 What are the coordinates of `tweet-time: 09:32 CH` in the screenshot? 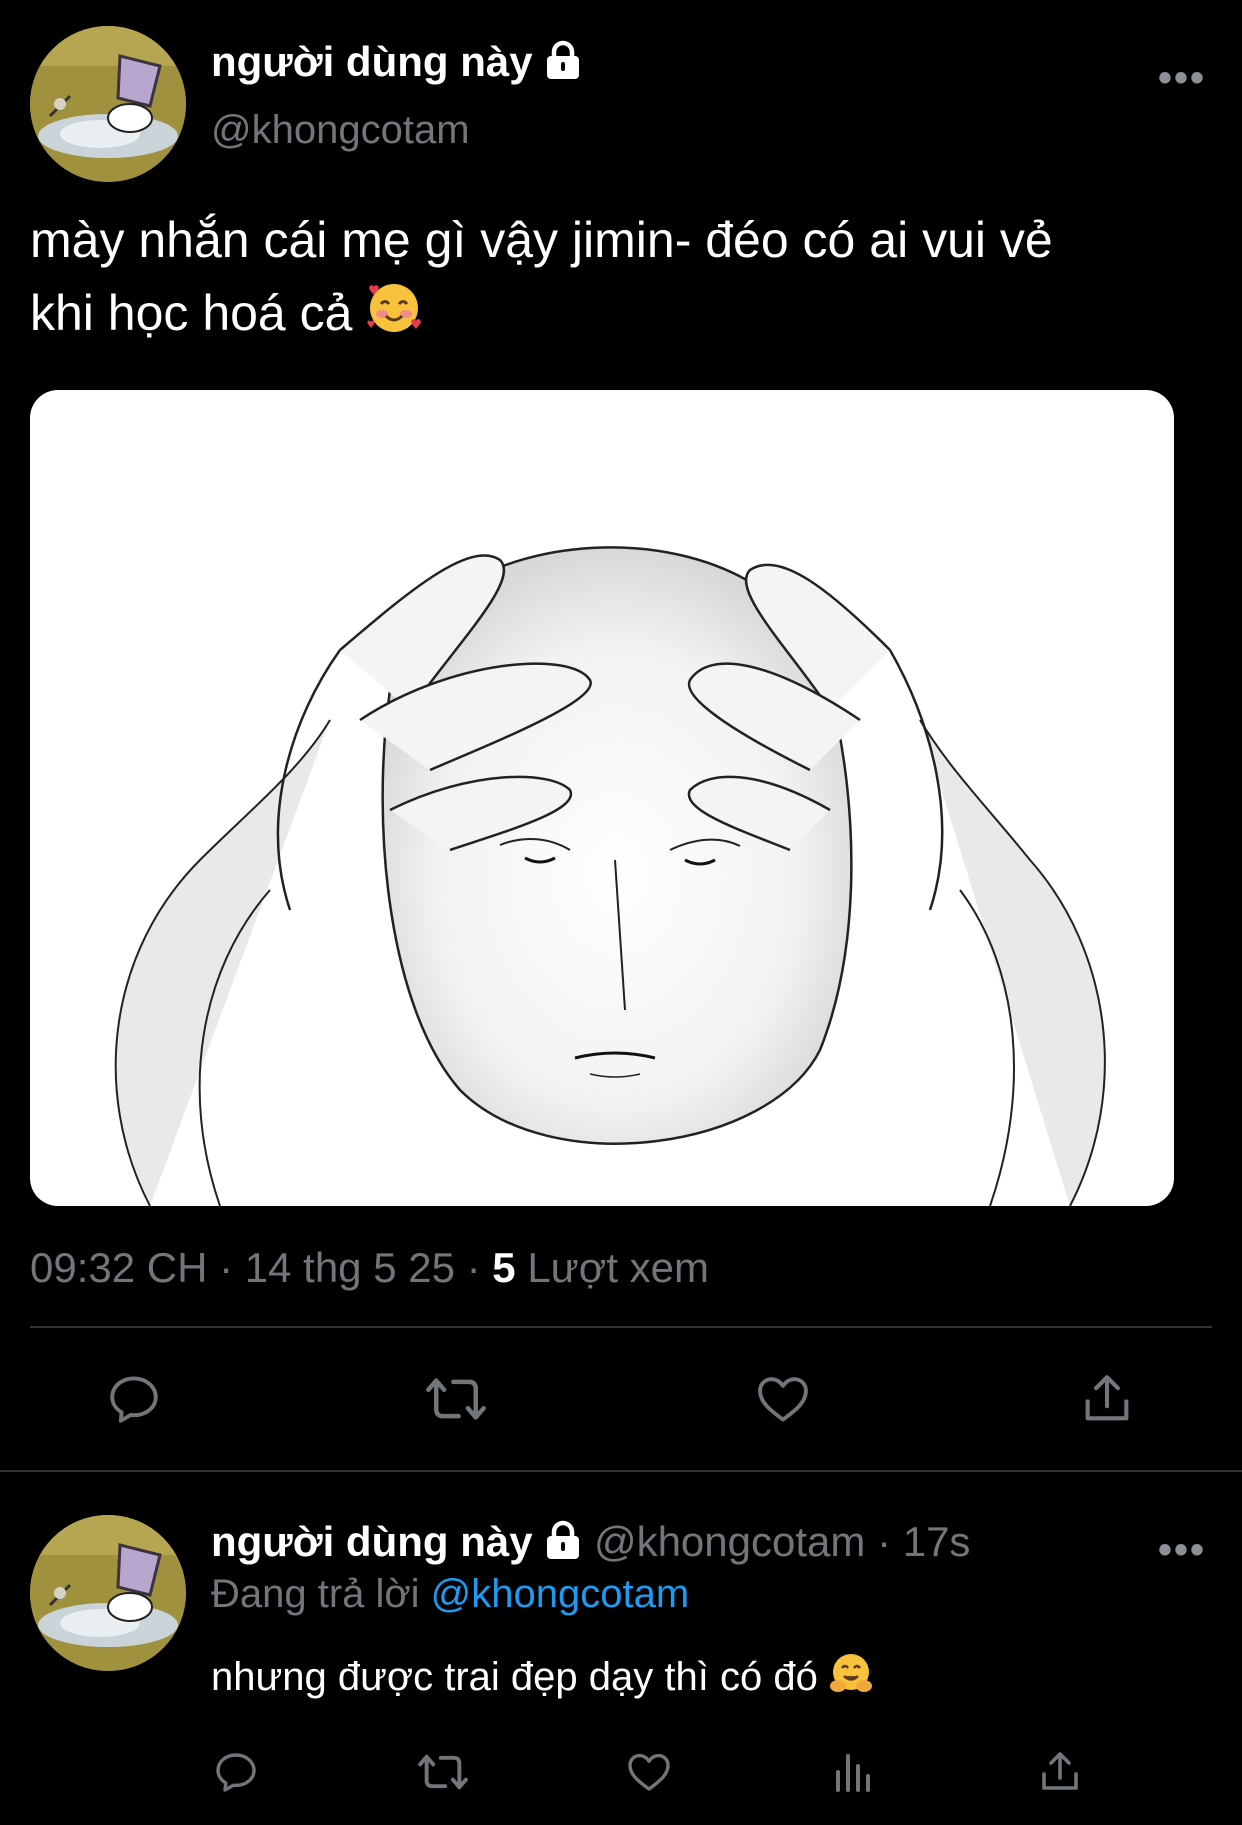 It's located at (118, 1267).